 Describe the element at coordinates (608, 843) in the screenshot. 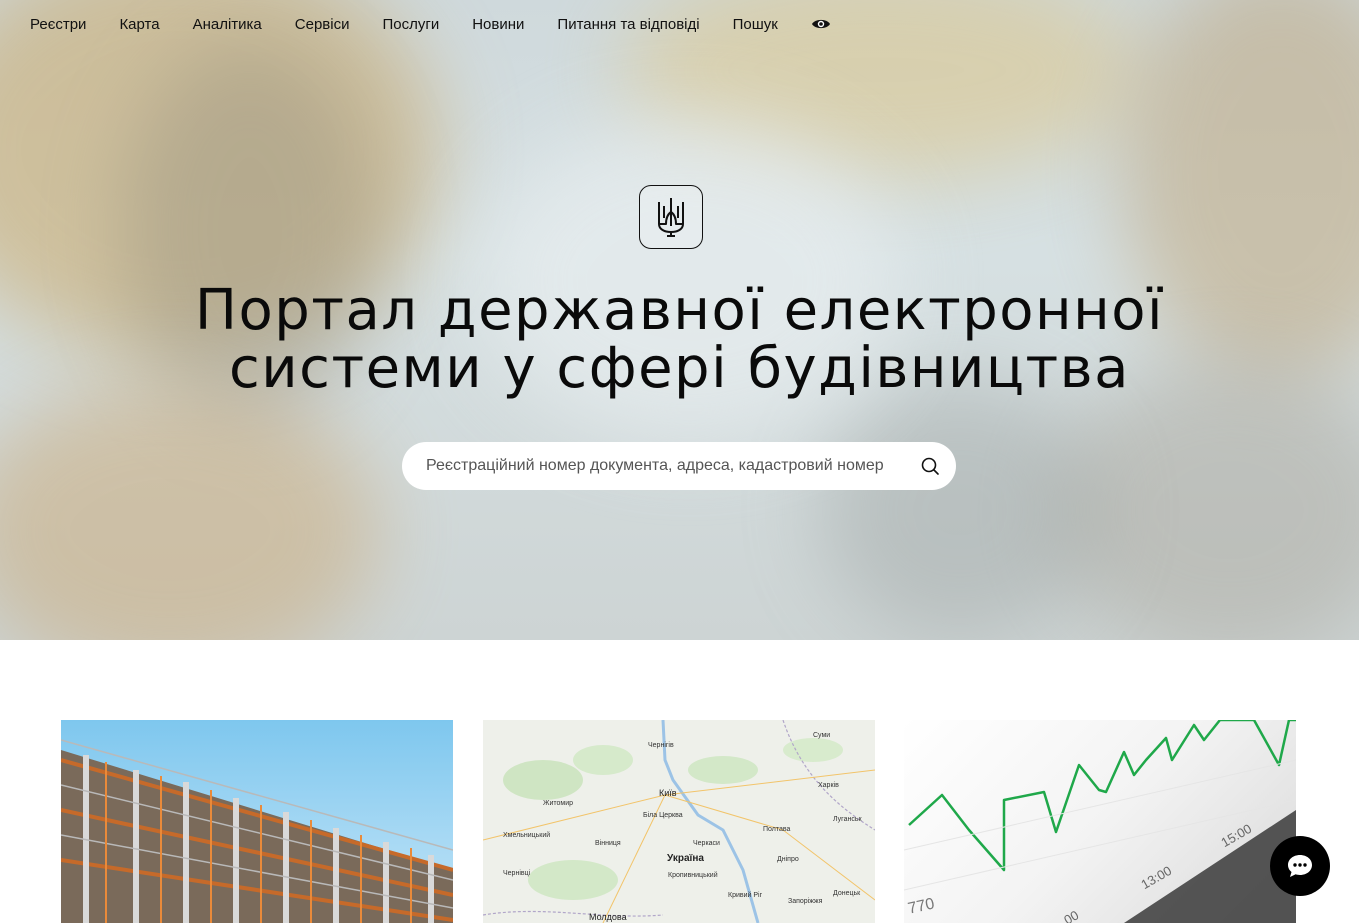

I see `map-label: Вінниця` at that location.